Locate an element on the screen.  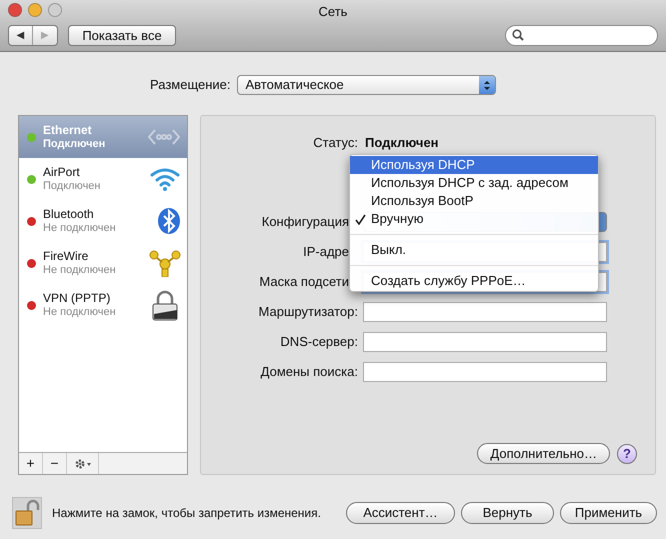
status-value: Подключен is located at coordinates (402, 143).